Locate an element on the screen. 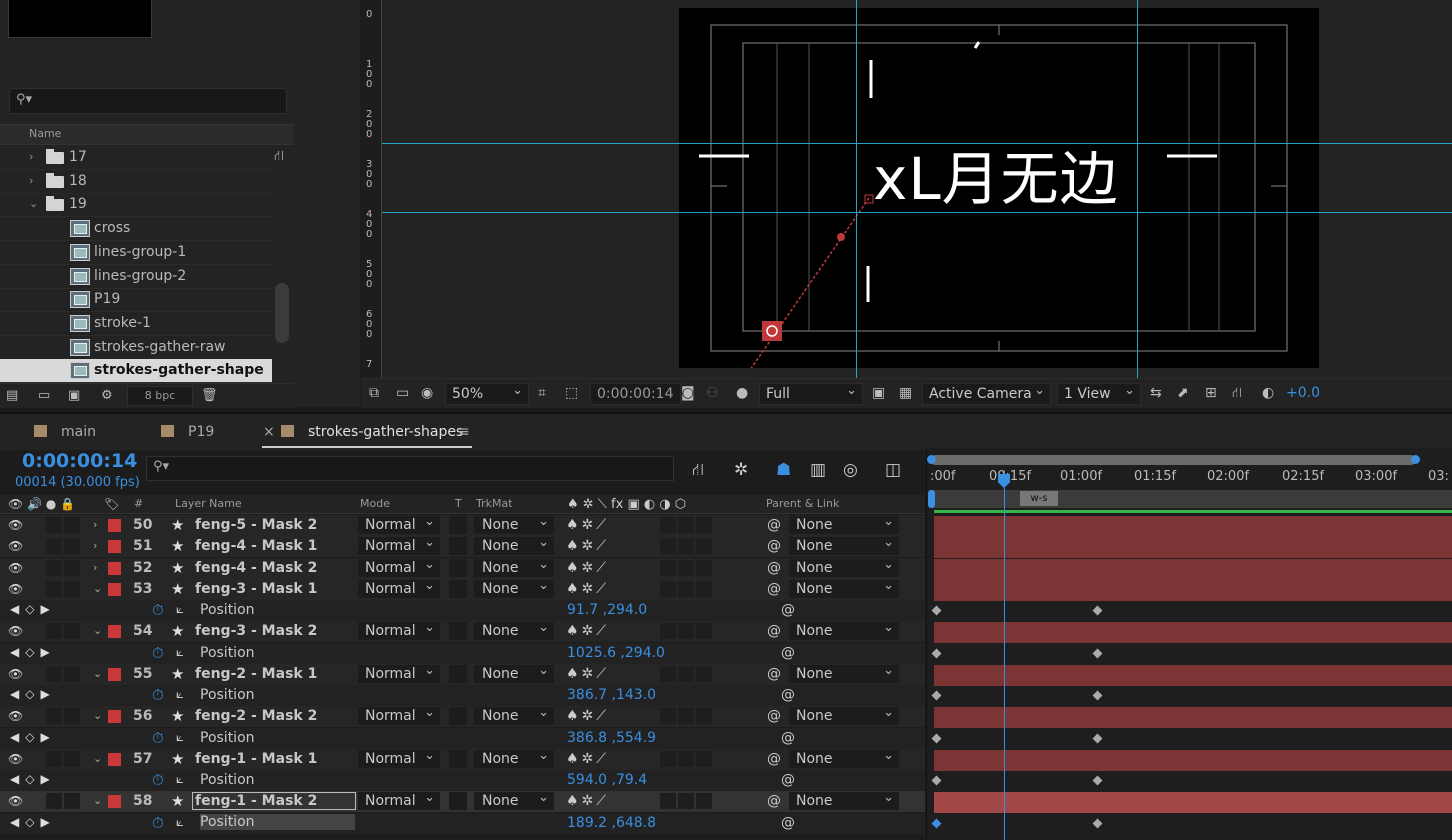 This screenshot has height=840, width=1452. layer-name: feng-3 - Mask 1 is located at coordinates (256, 589).